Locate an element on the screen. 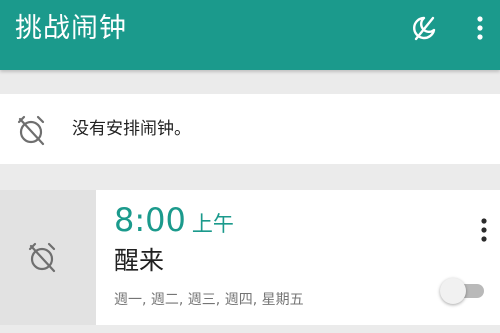 The image size is (500, 333). alarm-enable-toggle is located at coordinates (463, 291).